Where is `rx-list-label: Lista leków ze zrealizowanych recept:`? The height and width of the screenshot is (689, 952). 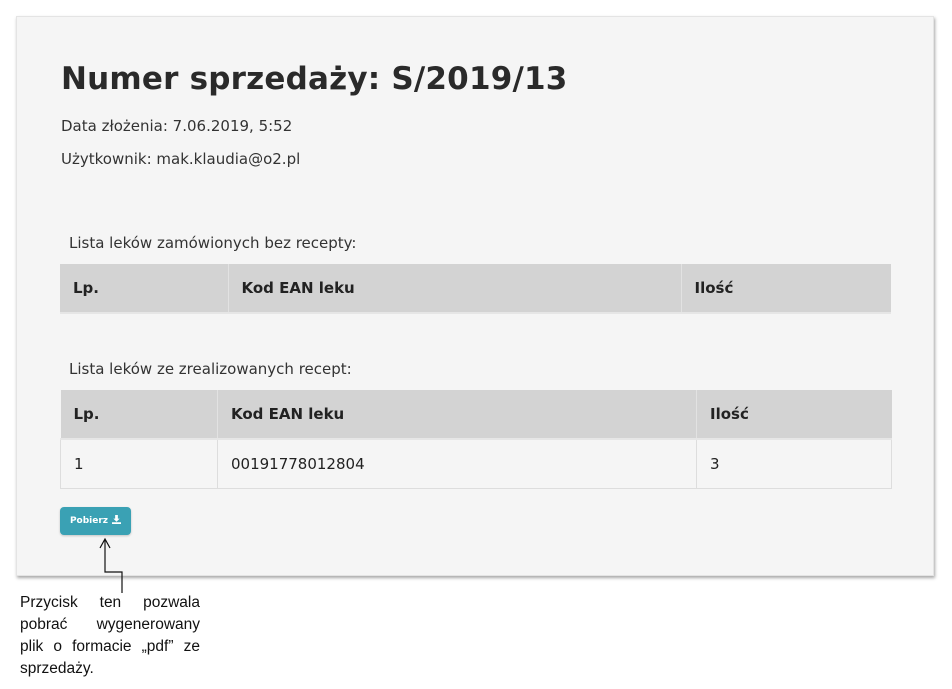
rx-list-label: Lista leków ze zrealizowanych recept: is located at coordinates (210, 369).